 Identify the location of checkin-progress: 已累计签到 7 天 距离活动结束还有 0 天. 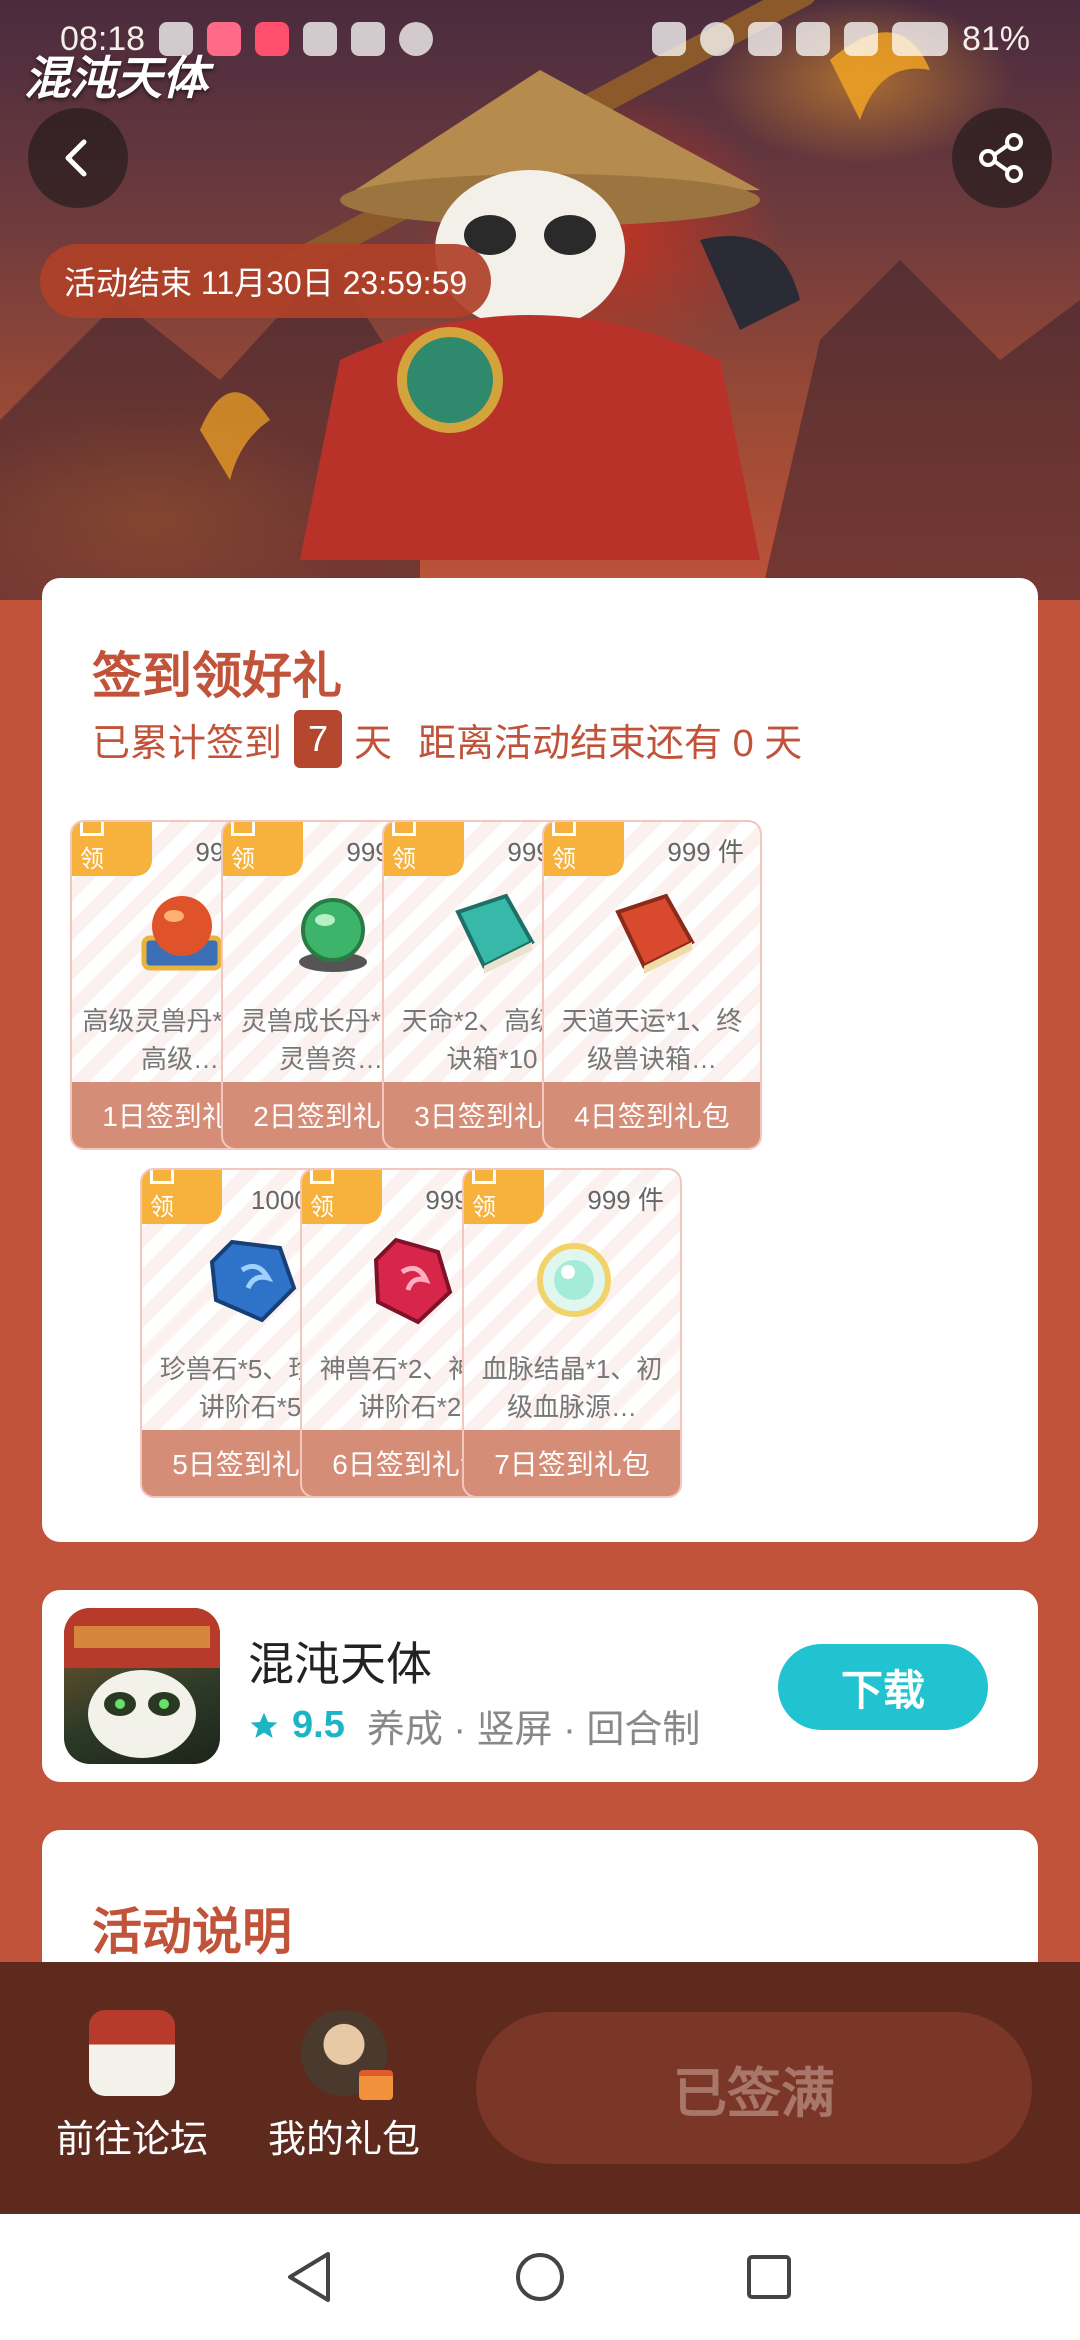
(447, 739).